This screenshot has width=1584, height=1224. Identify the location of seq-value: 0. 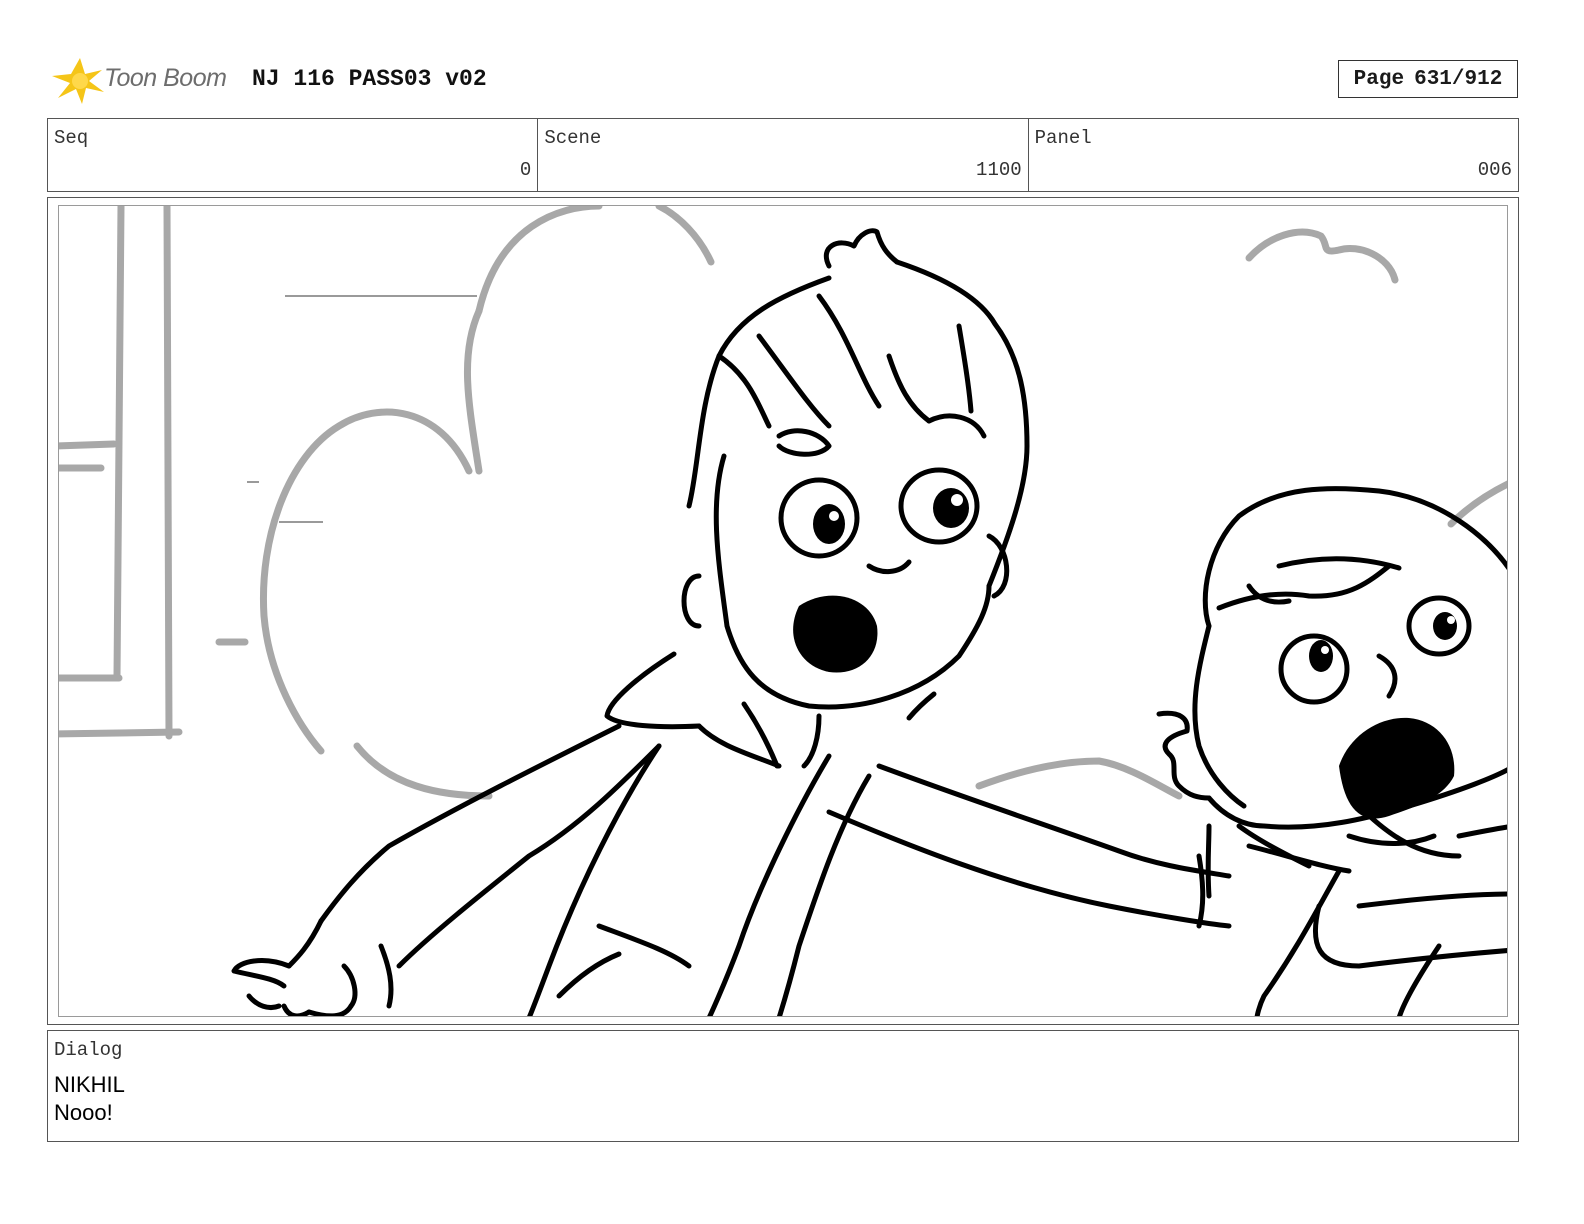
(525, 170).